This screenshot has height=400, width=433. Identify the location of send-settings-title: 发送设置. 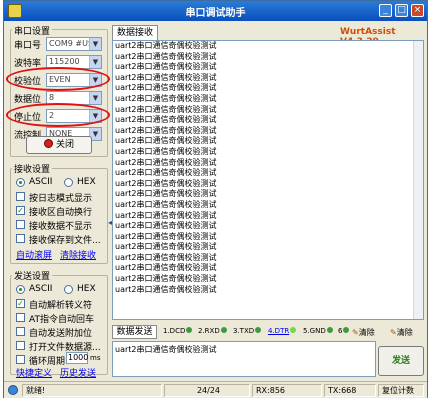
(32, 275).